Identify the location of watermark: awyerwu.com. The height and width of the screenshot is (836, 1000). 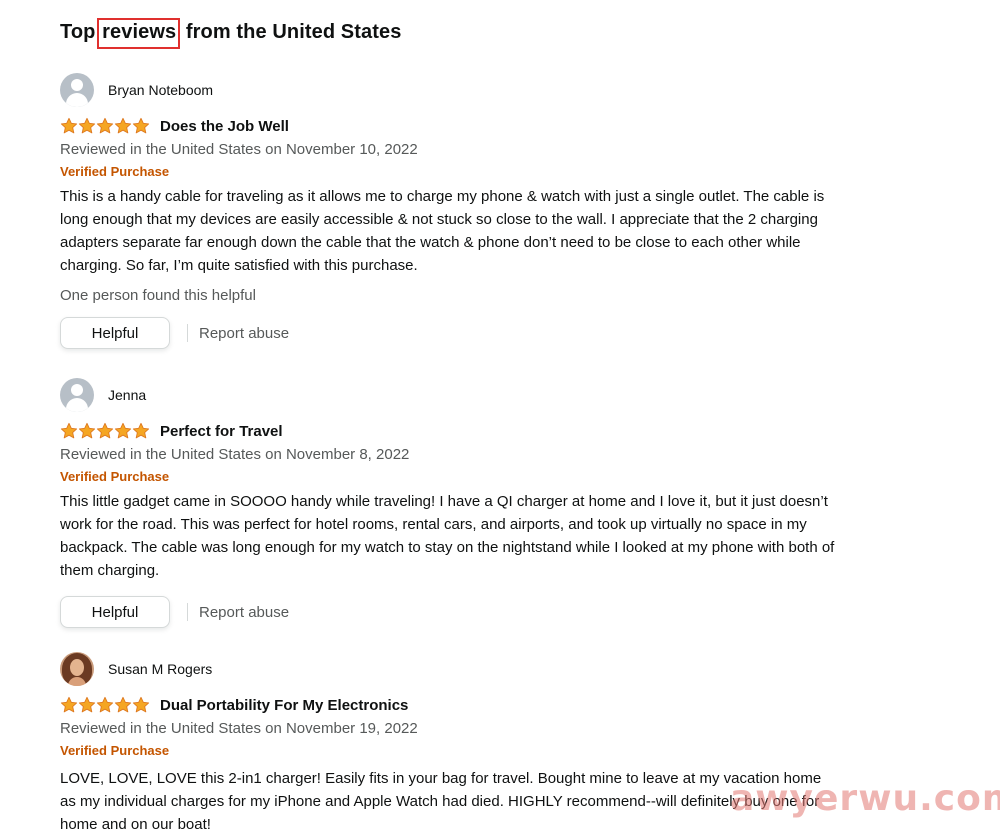
(865, 798).